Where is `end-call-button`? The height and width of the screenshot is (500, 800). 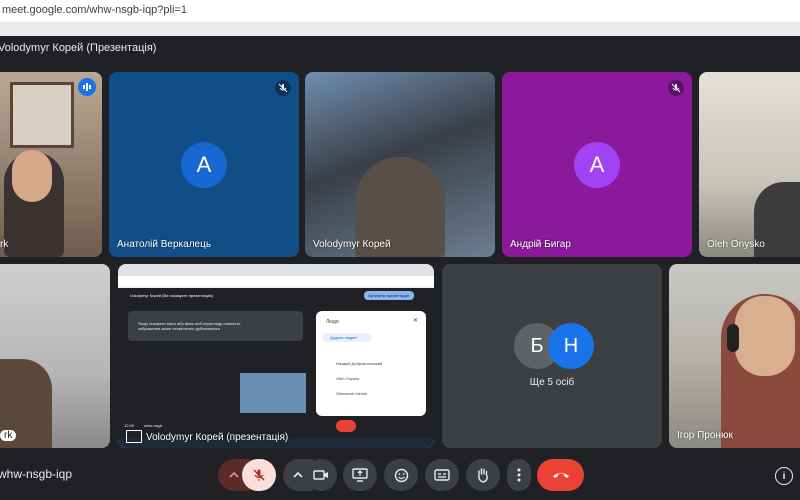 end-call-button is located at coordinates (560, 475).